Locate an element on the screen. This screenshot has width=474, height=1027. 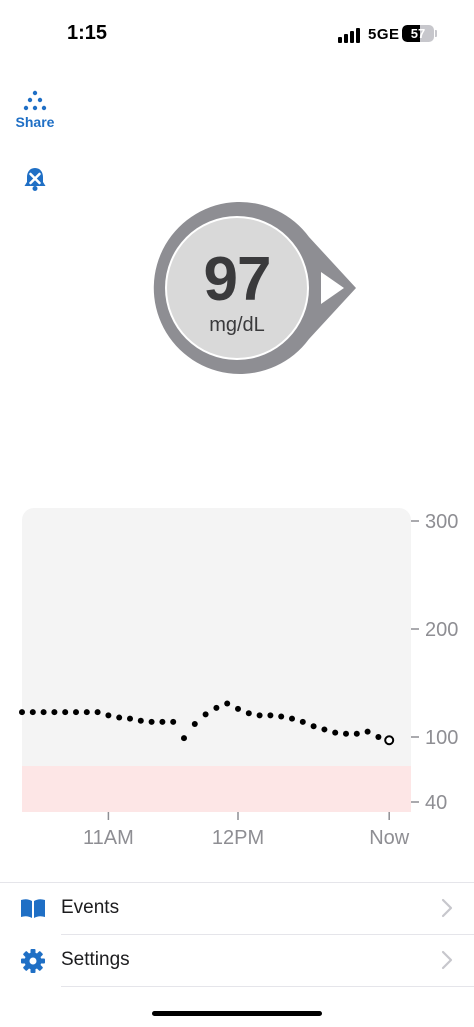
y-tick-label: 40 is located at coordinates (436, 803).